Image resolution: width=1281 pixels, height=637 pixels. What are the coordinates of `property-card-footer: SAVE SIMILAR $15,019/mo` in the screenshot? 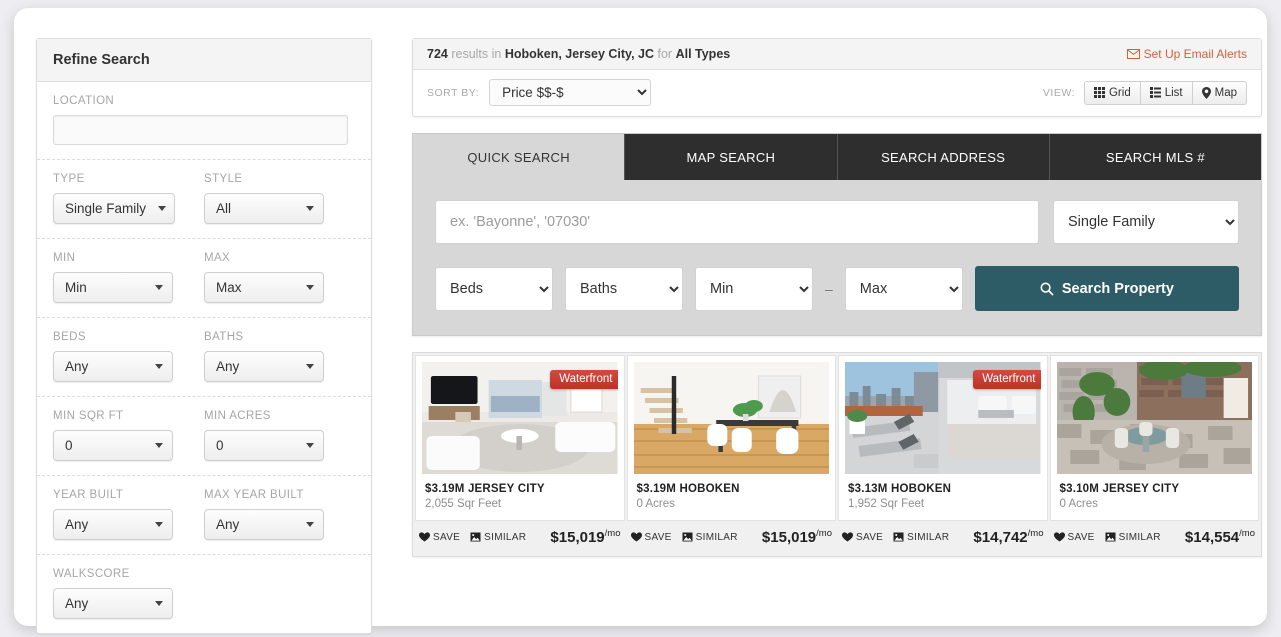 It's located at (732, 537).